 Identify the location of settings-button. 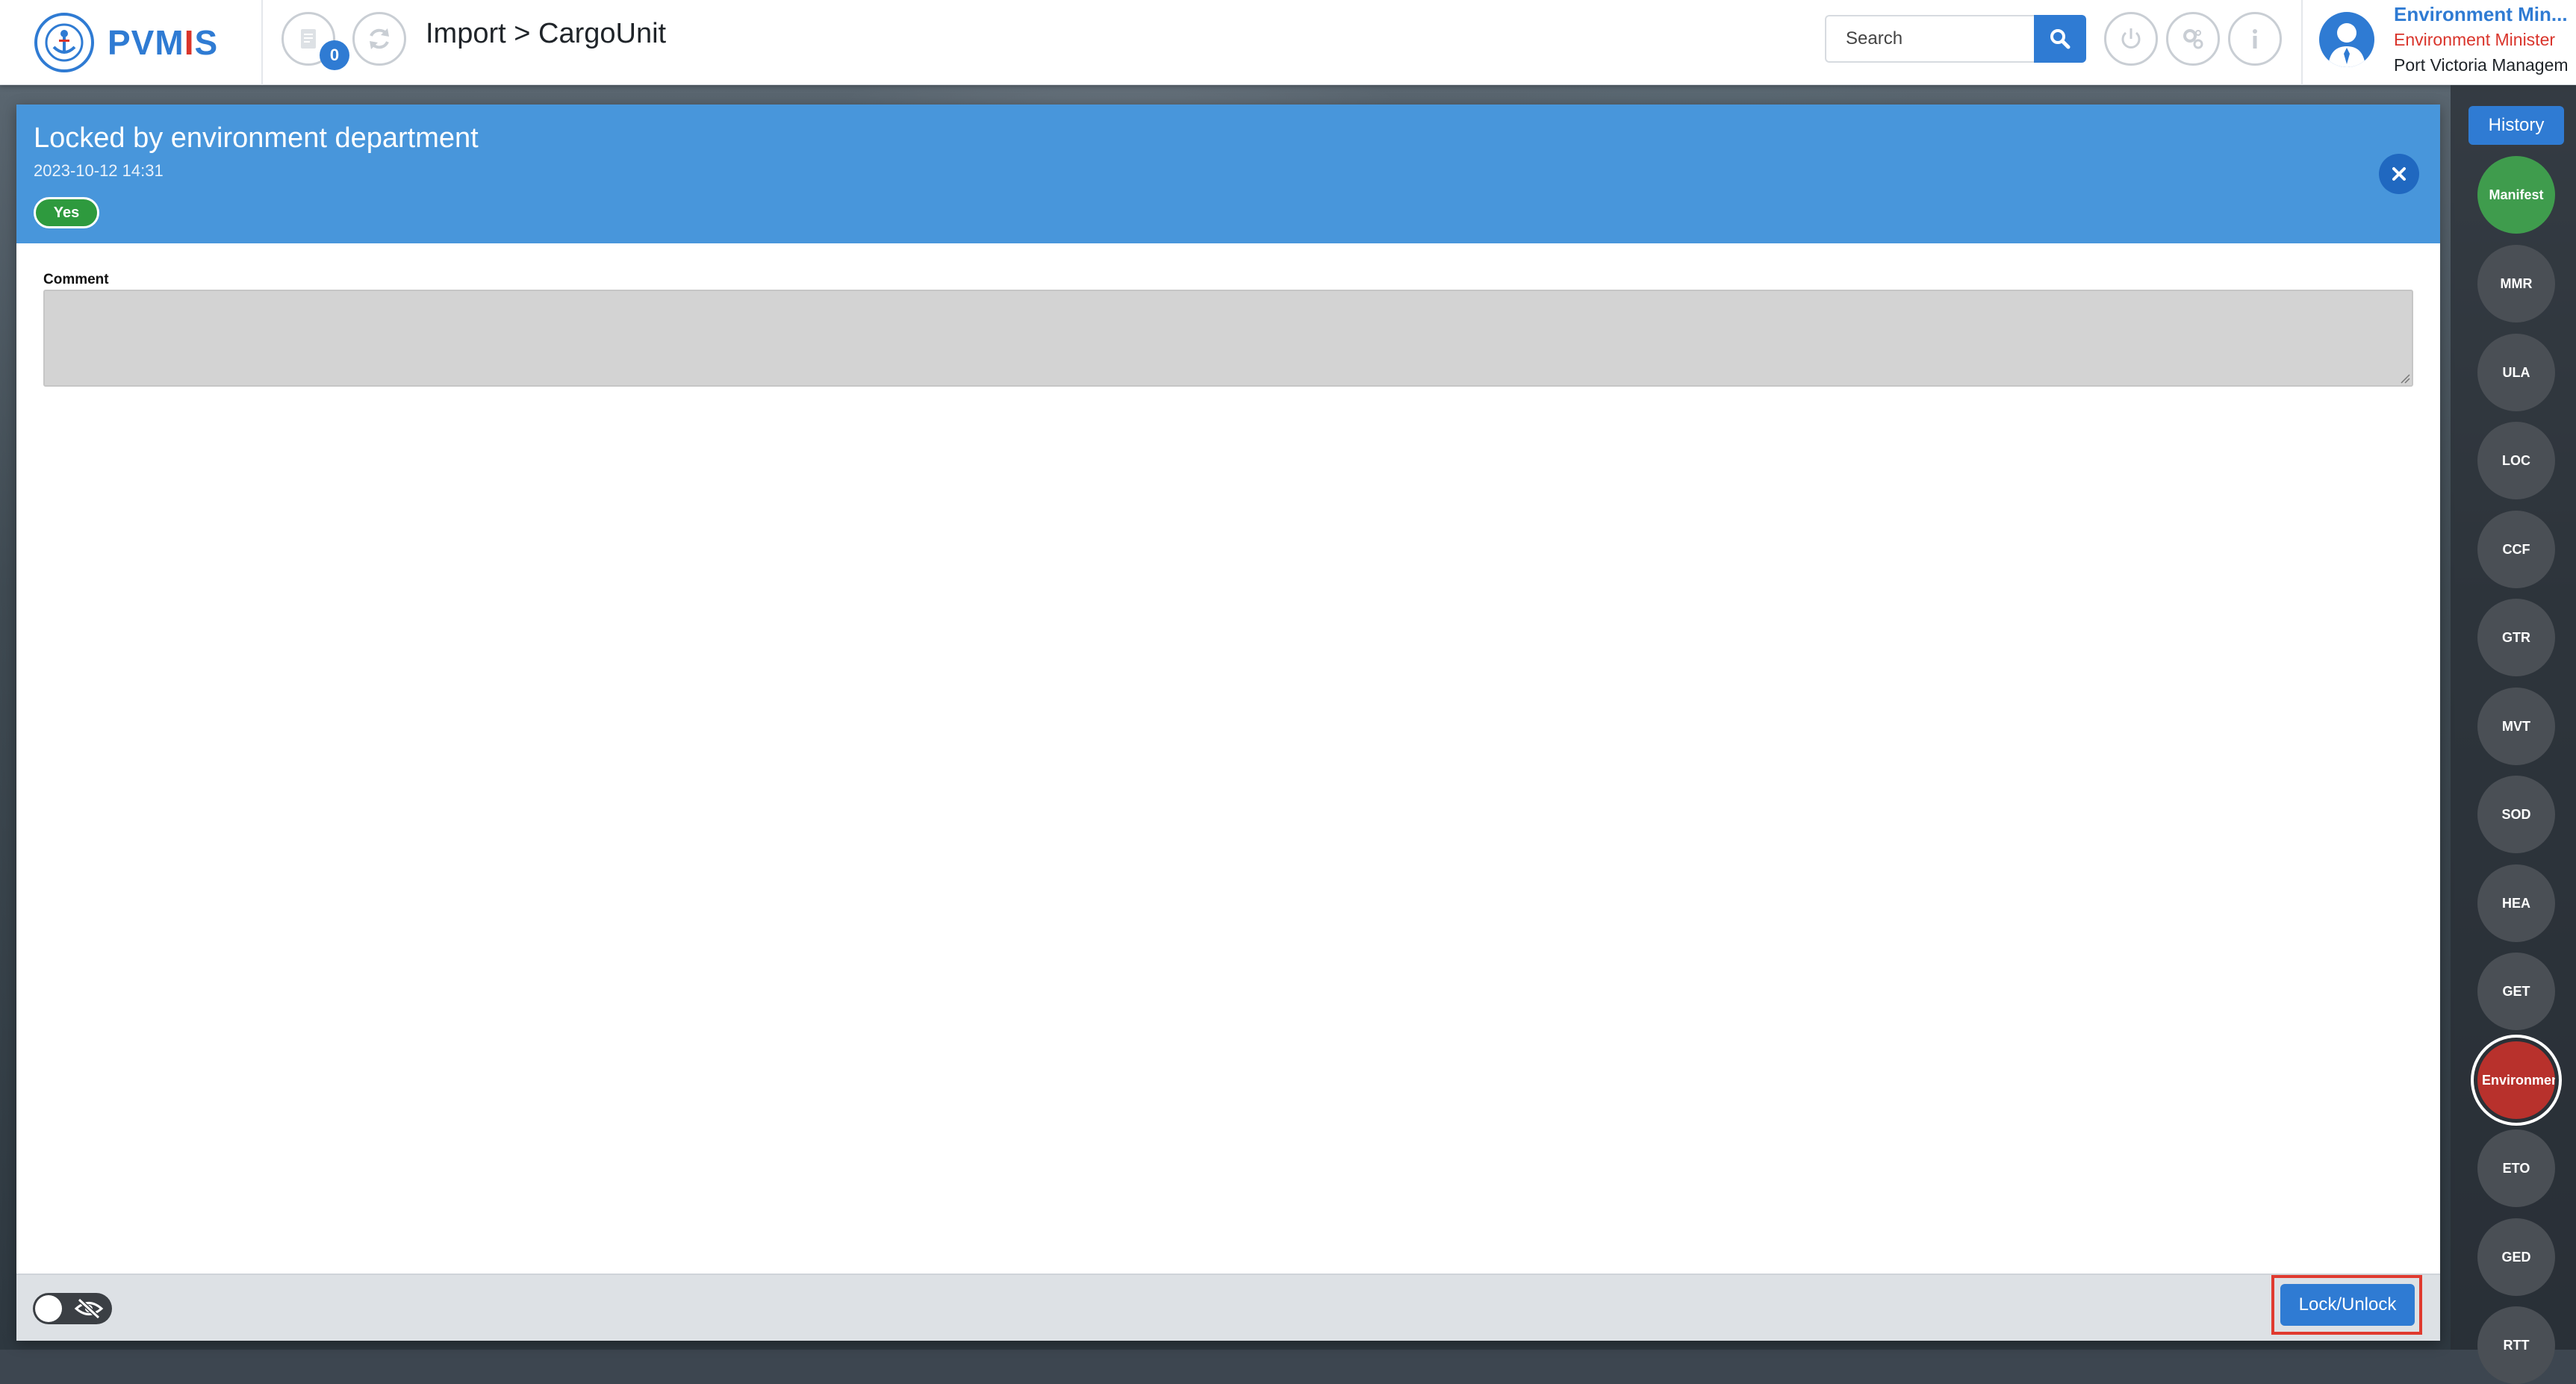
(2193, 39).